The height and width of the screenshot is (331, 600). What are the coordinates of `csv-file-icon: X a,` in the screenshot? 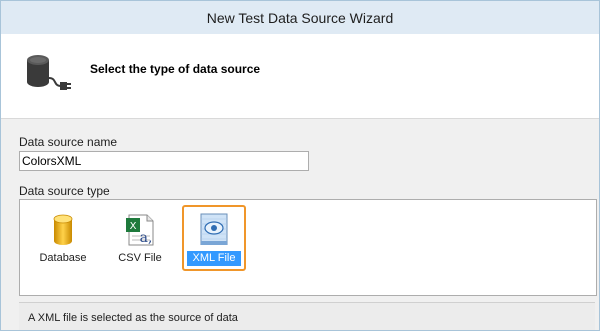 It's located at (140, 230).